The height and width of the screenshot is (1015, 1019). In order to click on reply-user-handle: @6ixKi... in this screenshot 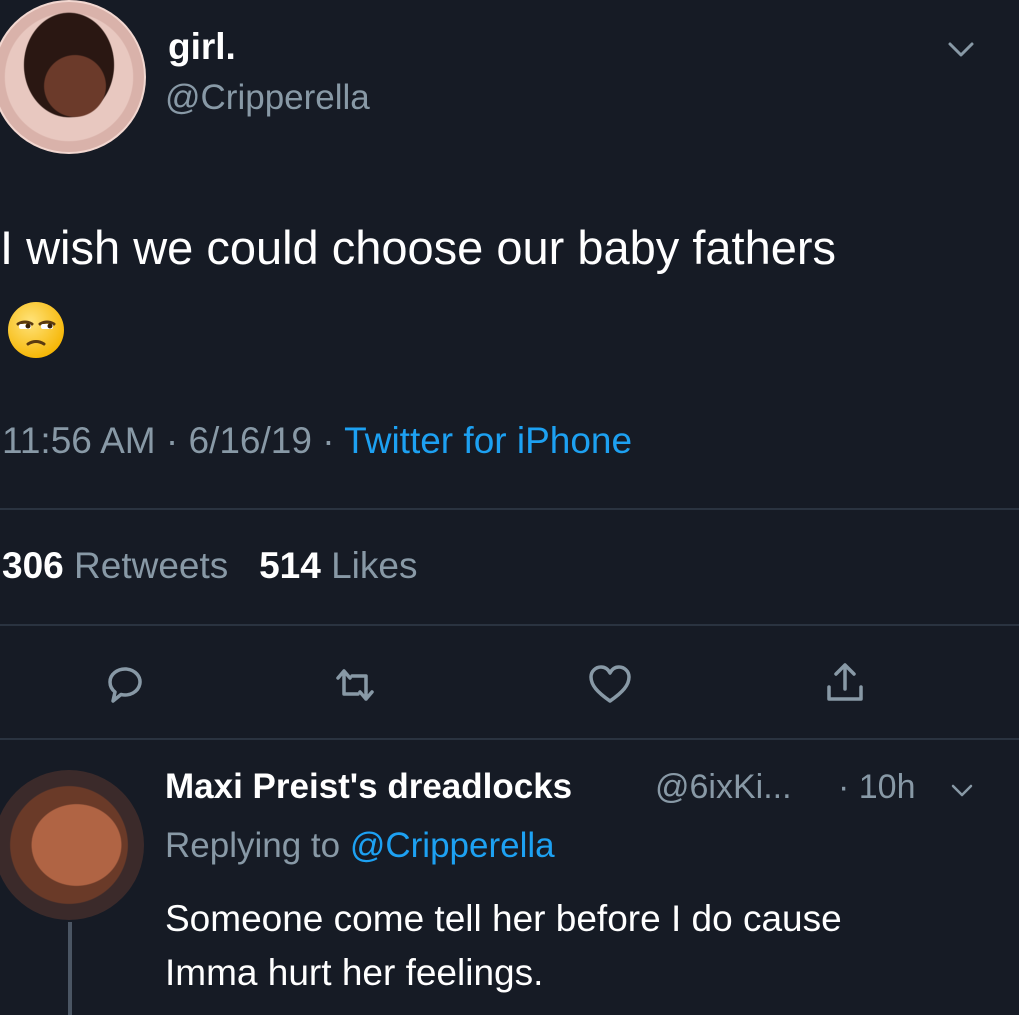, I will do `click(723, 787)`.